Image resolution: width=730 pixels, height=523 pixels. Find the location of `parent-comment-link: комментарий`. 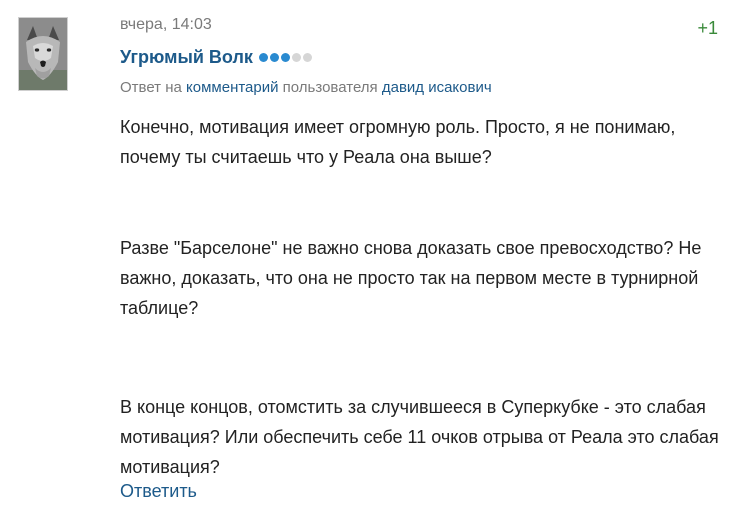

parent-comment-link: комментарий is located at coordinates (232, 87).